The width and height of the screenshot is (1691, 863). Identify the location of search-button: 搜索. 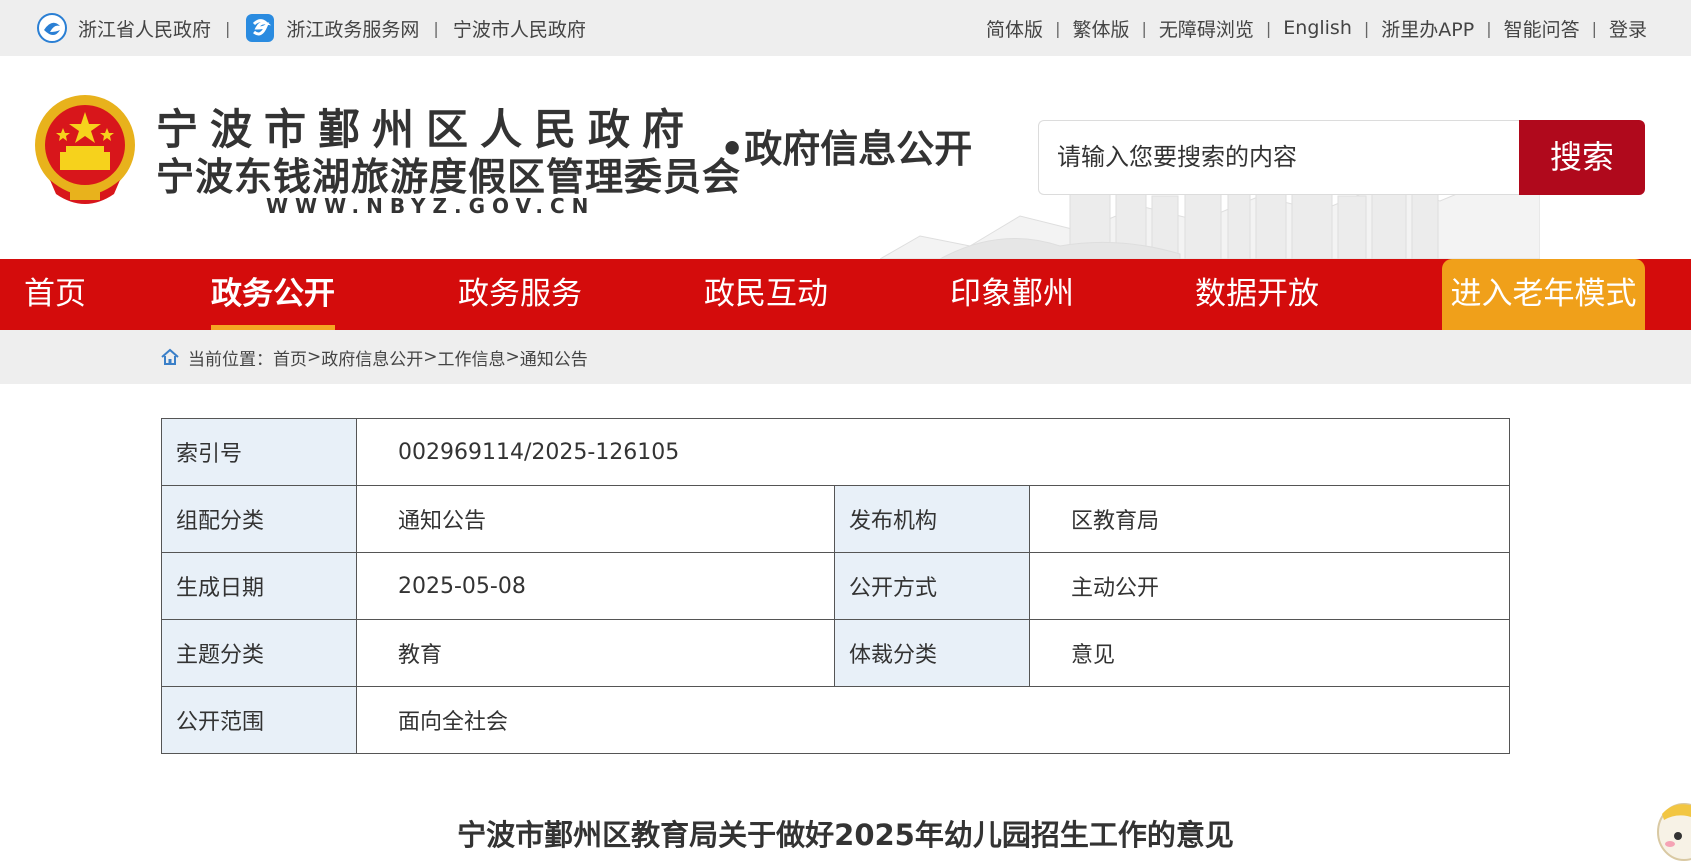
(1582, 157).